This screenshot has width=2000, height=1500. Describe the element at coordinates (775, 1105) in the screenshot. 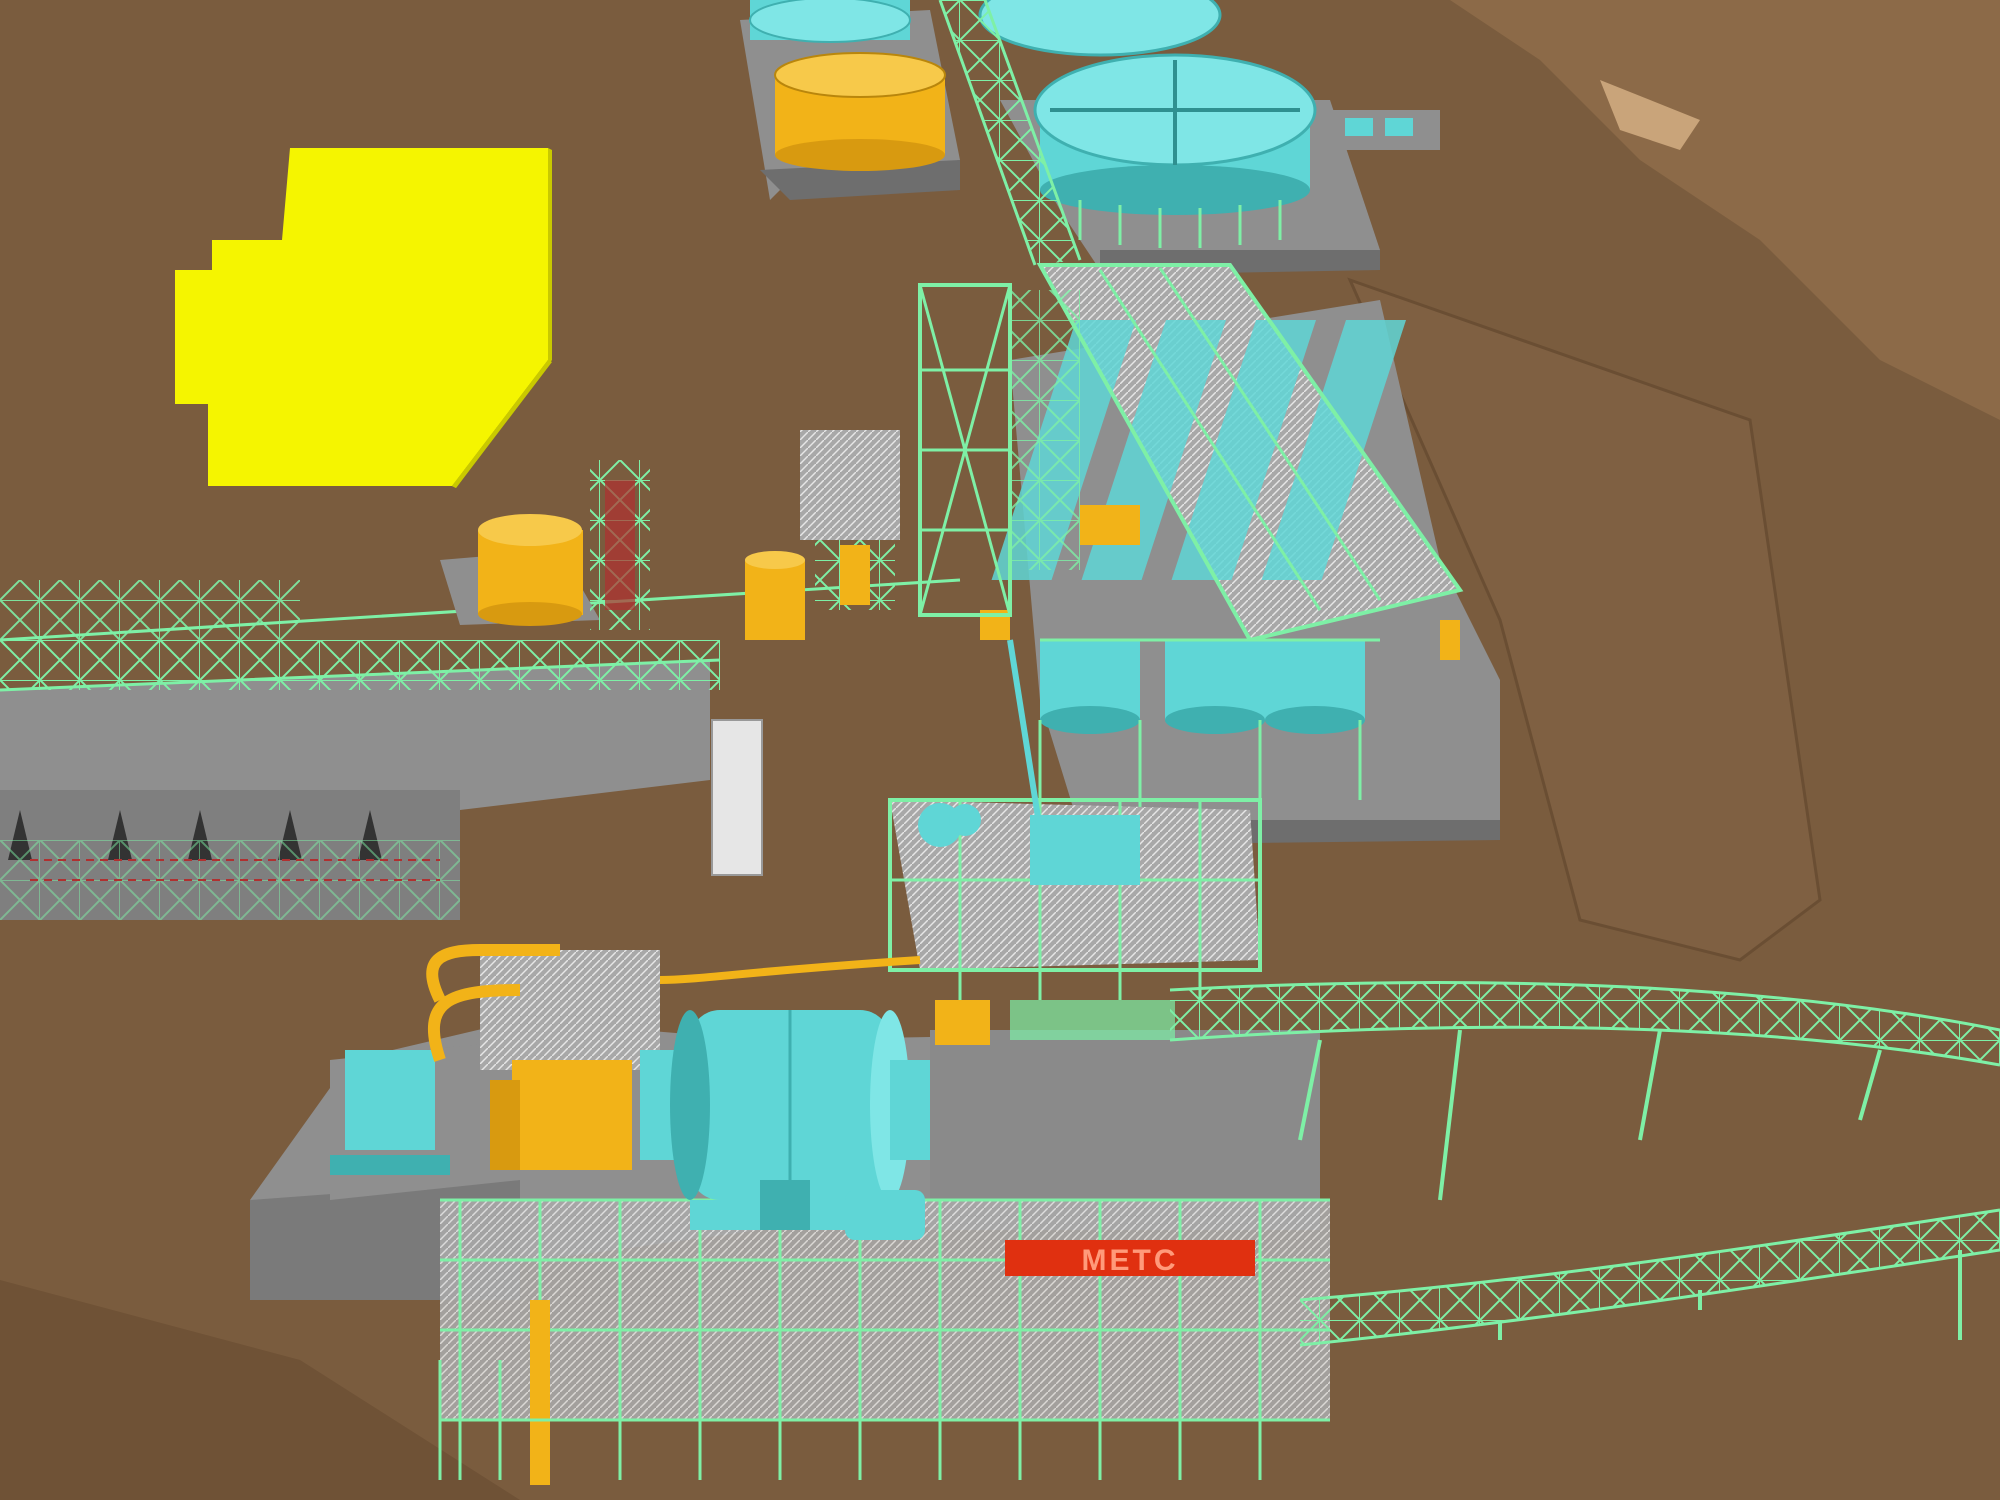

I see `ball-mill-icon` at that location.